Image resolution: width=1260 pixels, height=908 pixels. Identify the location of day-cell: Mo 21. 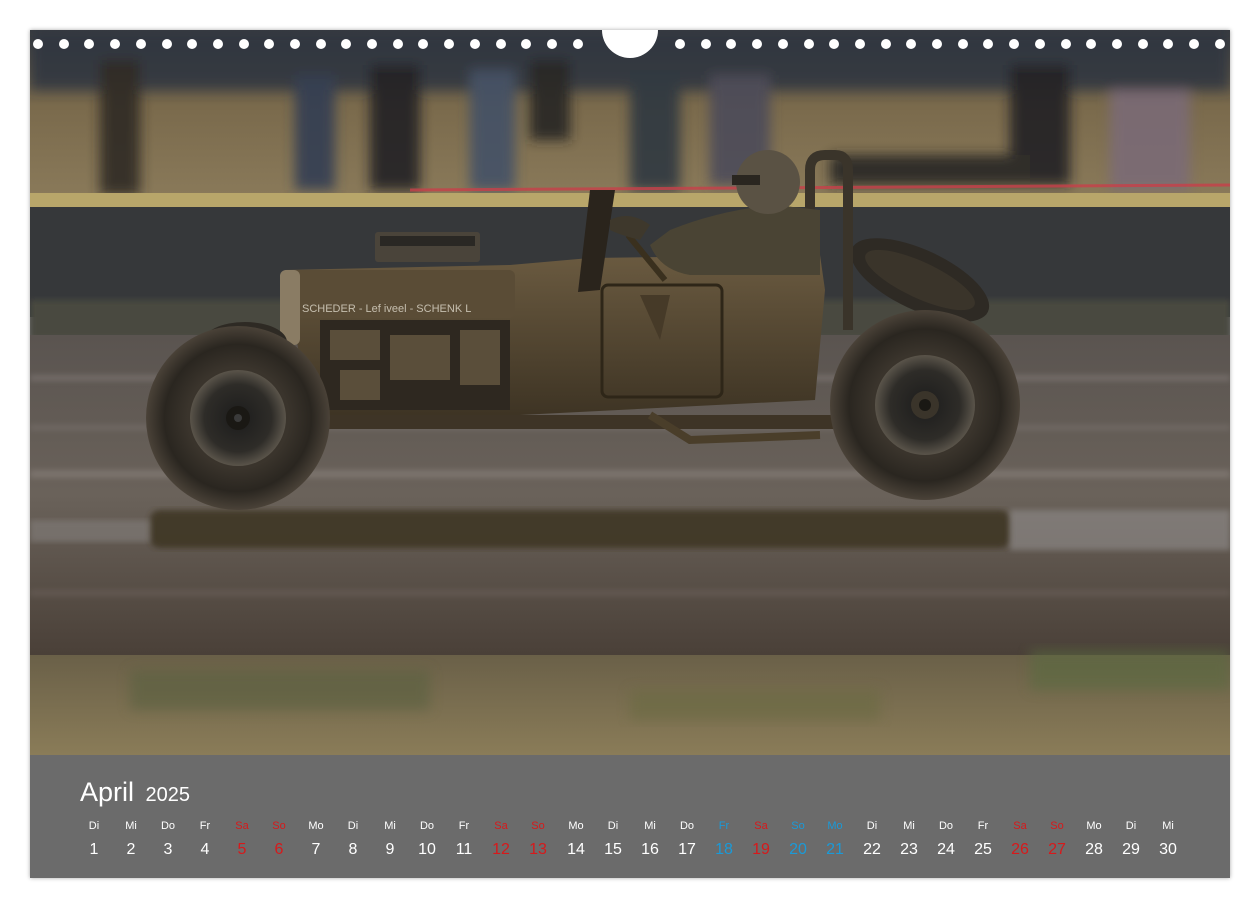
(835, 839).